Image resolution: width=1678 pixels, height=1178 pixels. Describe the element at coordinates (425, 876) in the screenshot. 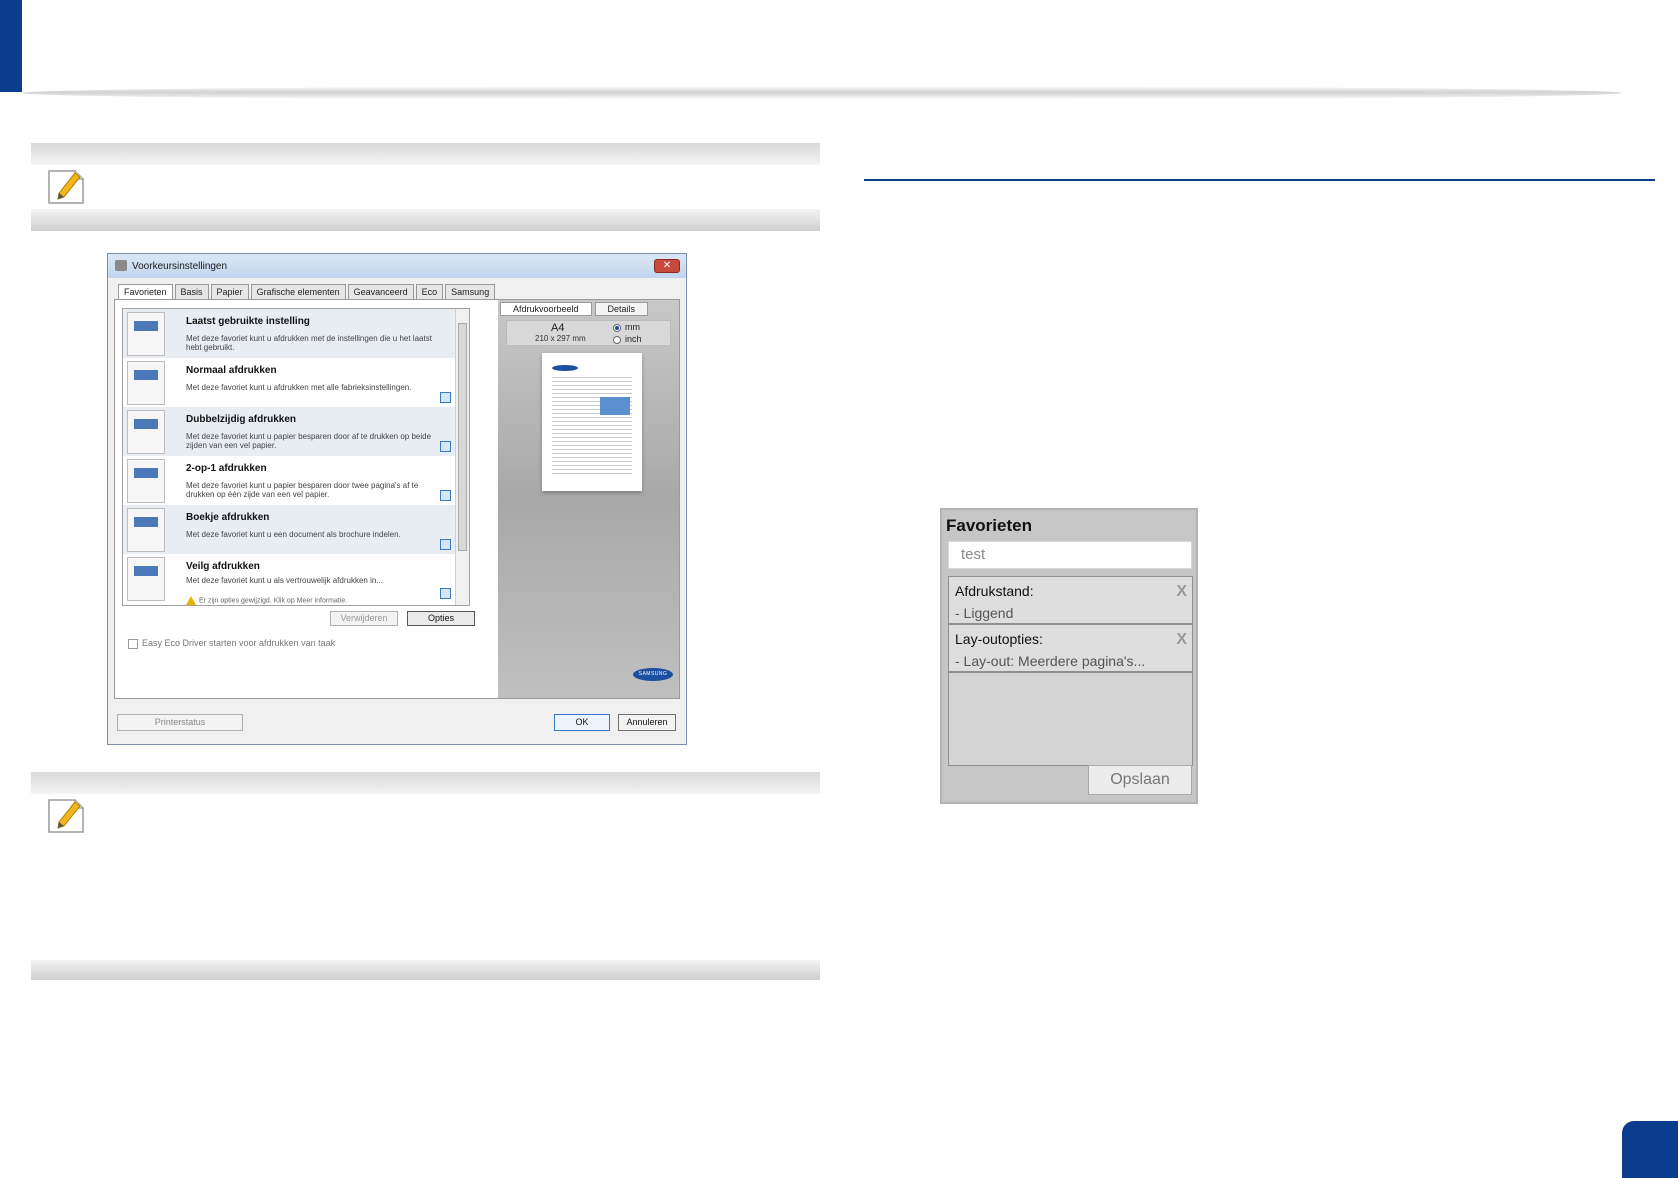

I see `note-box-bottom` at that location.